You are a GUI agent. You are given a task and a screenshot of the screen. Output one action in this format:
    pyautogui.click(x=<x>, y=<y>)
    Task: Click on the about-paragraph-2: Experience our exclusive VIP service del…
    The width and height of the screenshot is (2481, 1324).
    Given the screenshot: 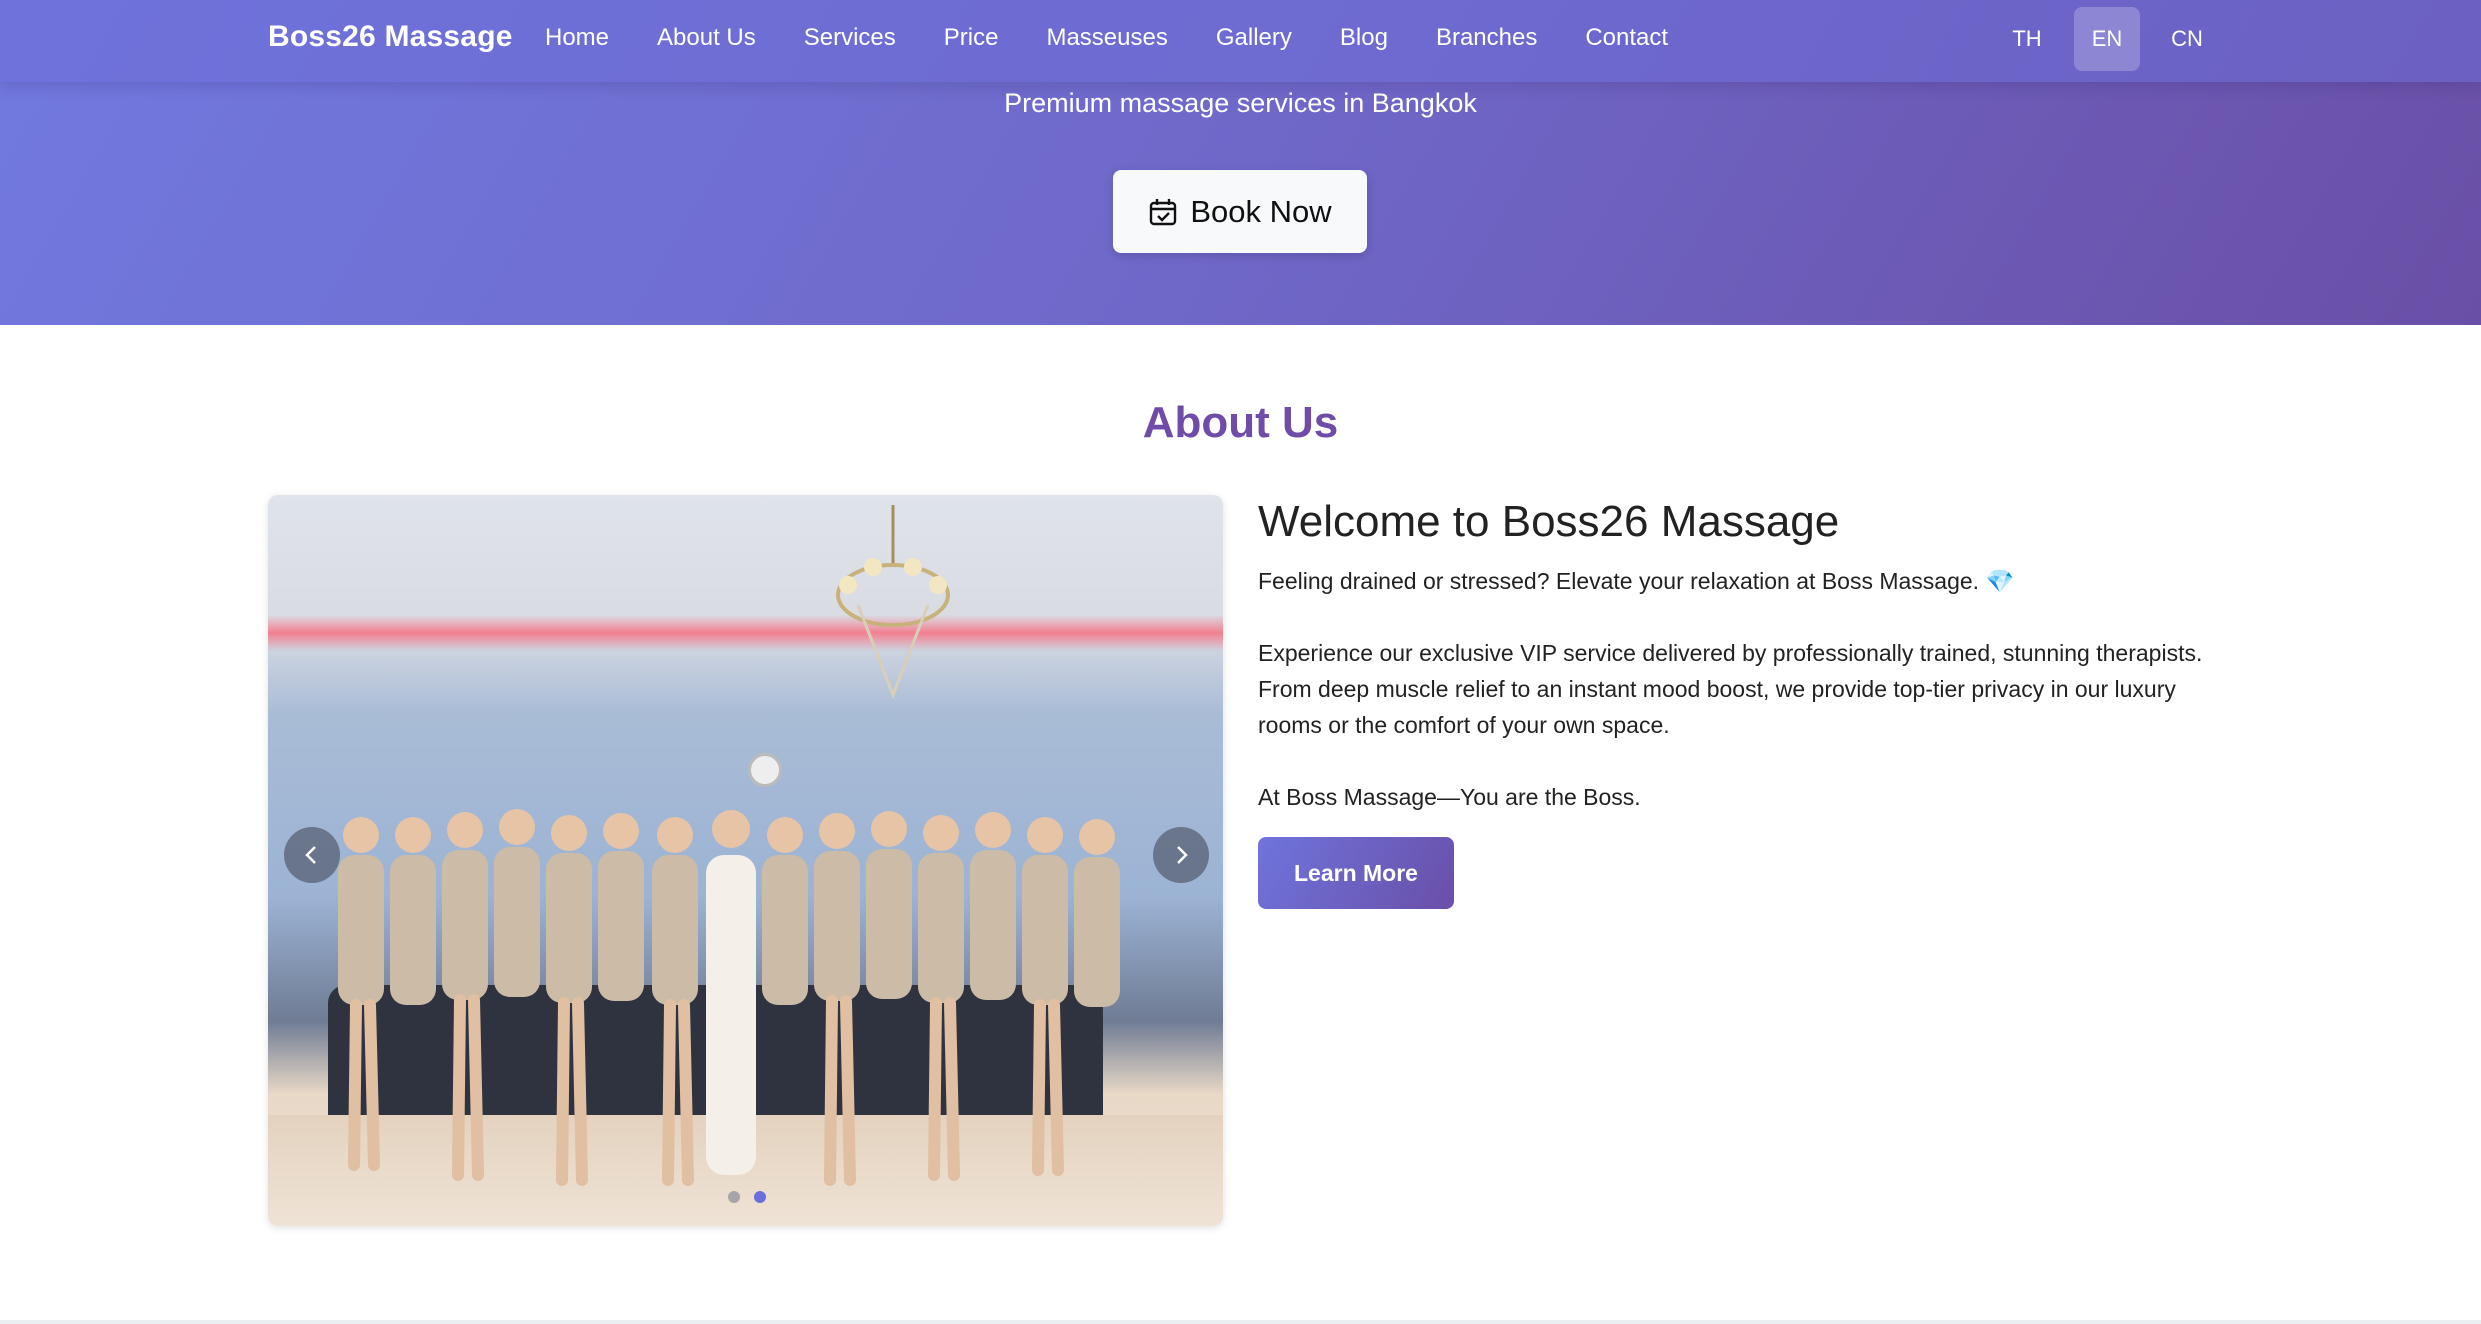 What is the action you would take?
    pyautogui.click(x=1730, y=689)
    